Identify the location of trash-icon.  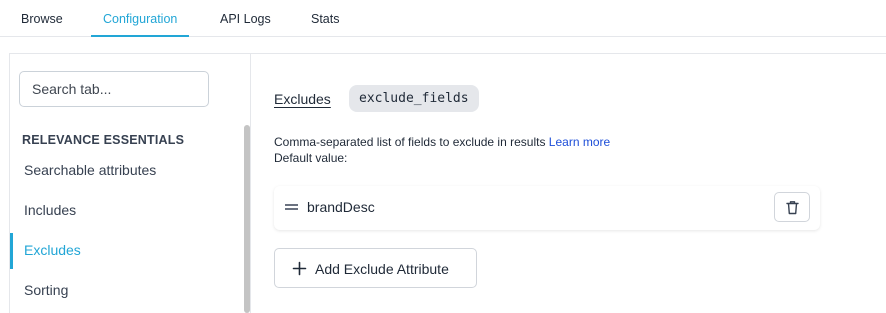
(792, 208).